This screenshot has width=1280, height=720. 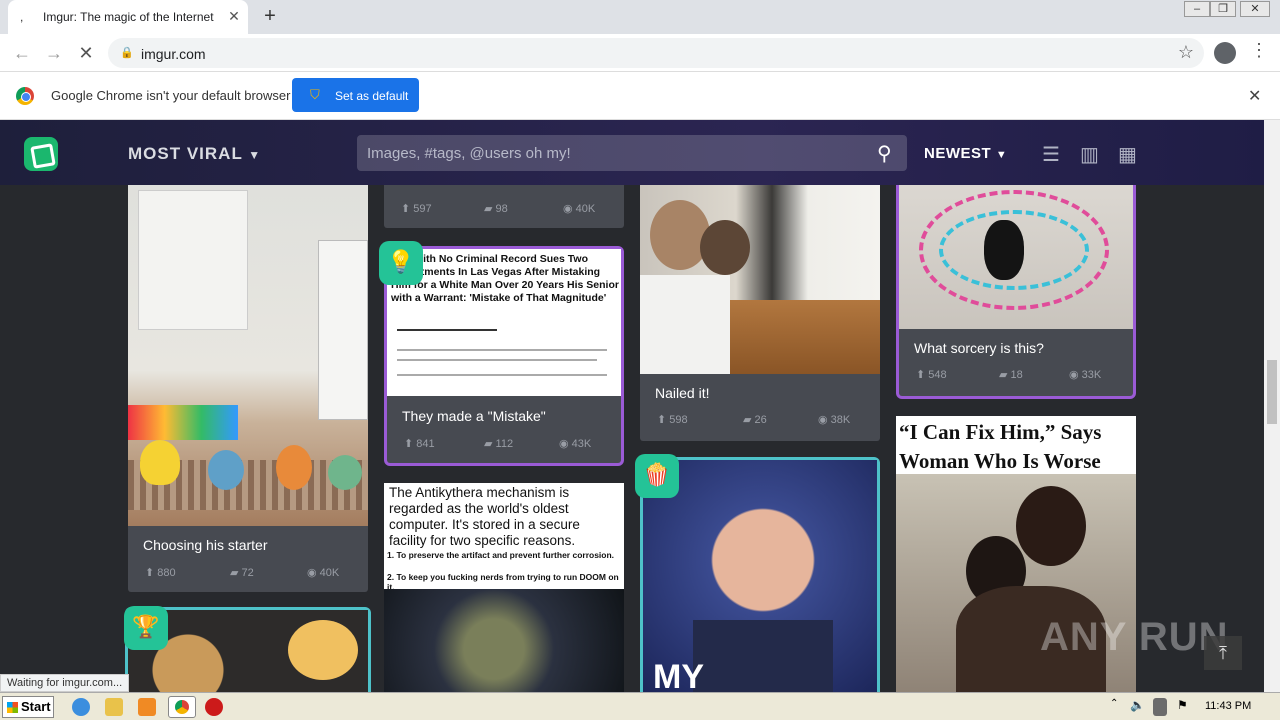 I want to click on tab-title: Imgur: The magic of the Internet, so click(x=128, y=17).